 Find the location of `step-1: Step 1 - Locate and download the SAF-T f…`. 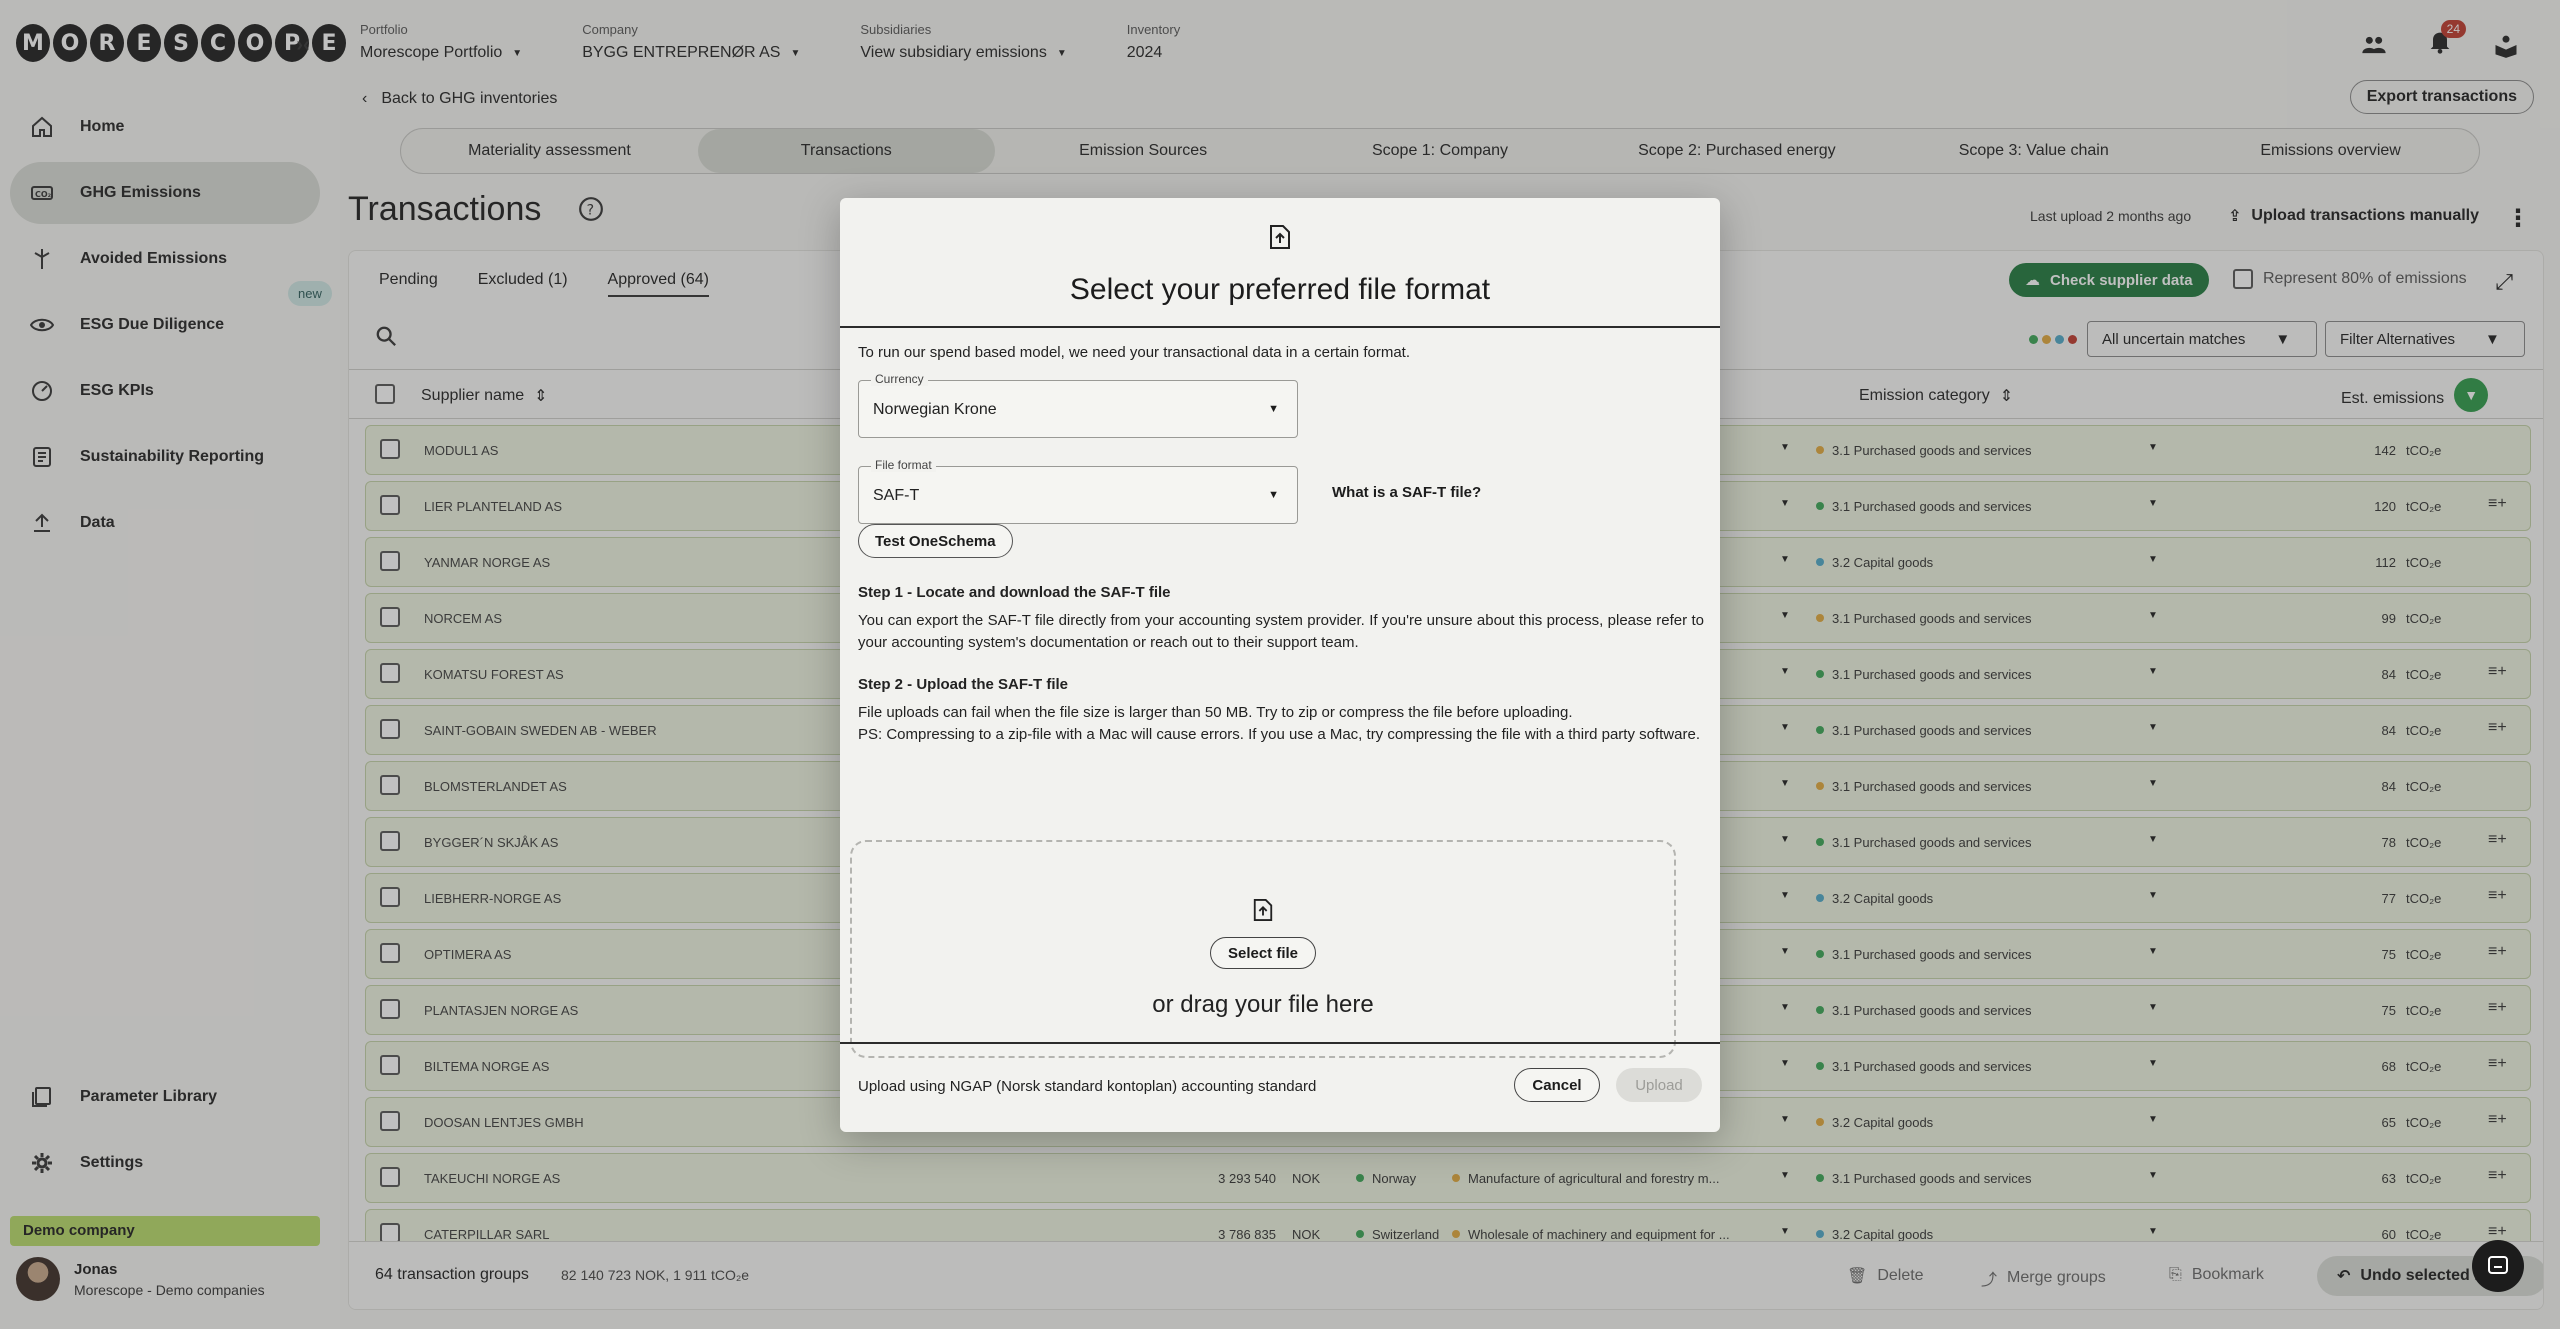

step-1: Step 1 - Locate and download the SAF-T f… is located at coordinates (1281, 617).